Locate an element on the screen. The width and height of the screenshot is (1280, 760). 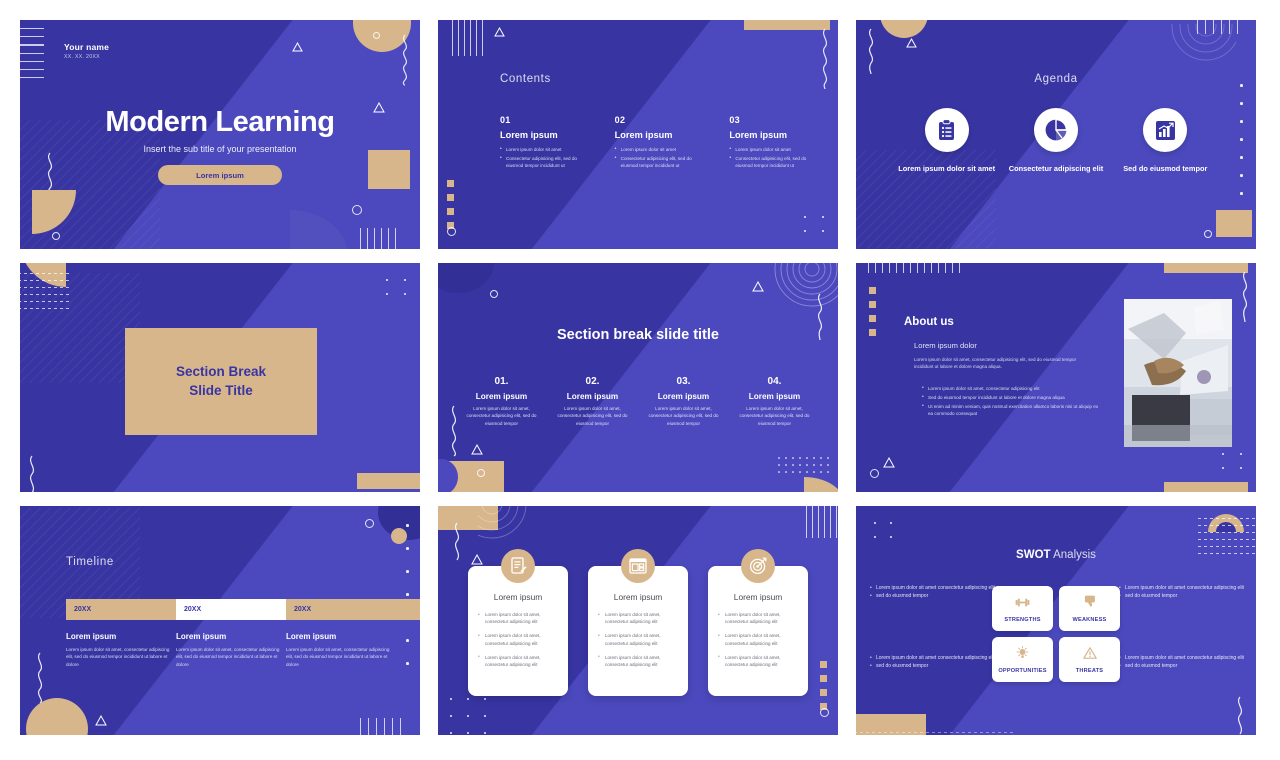
document-edit-icon is located at coordinates (518, 566).